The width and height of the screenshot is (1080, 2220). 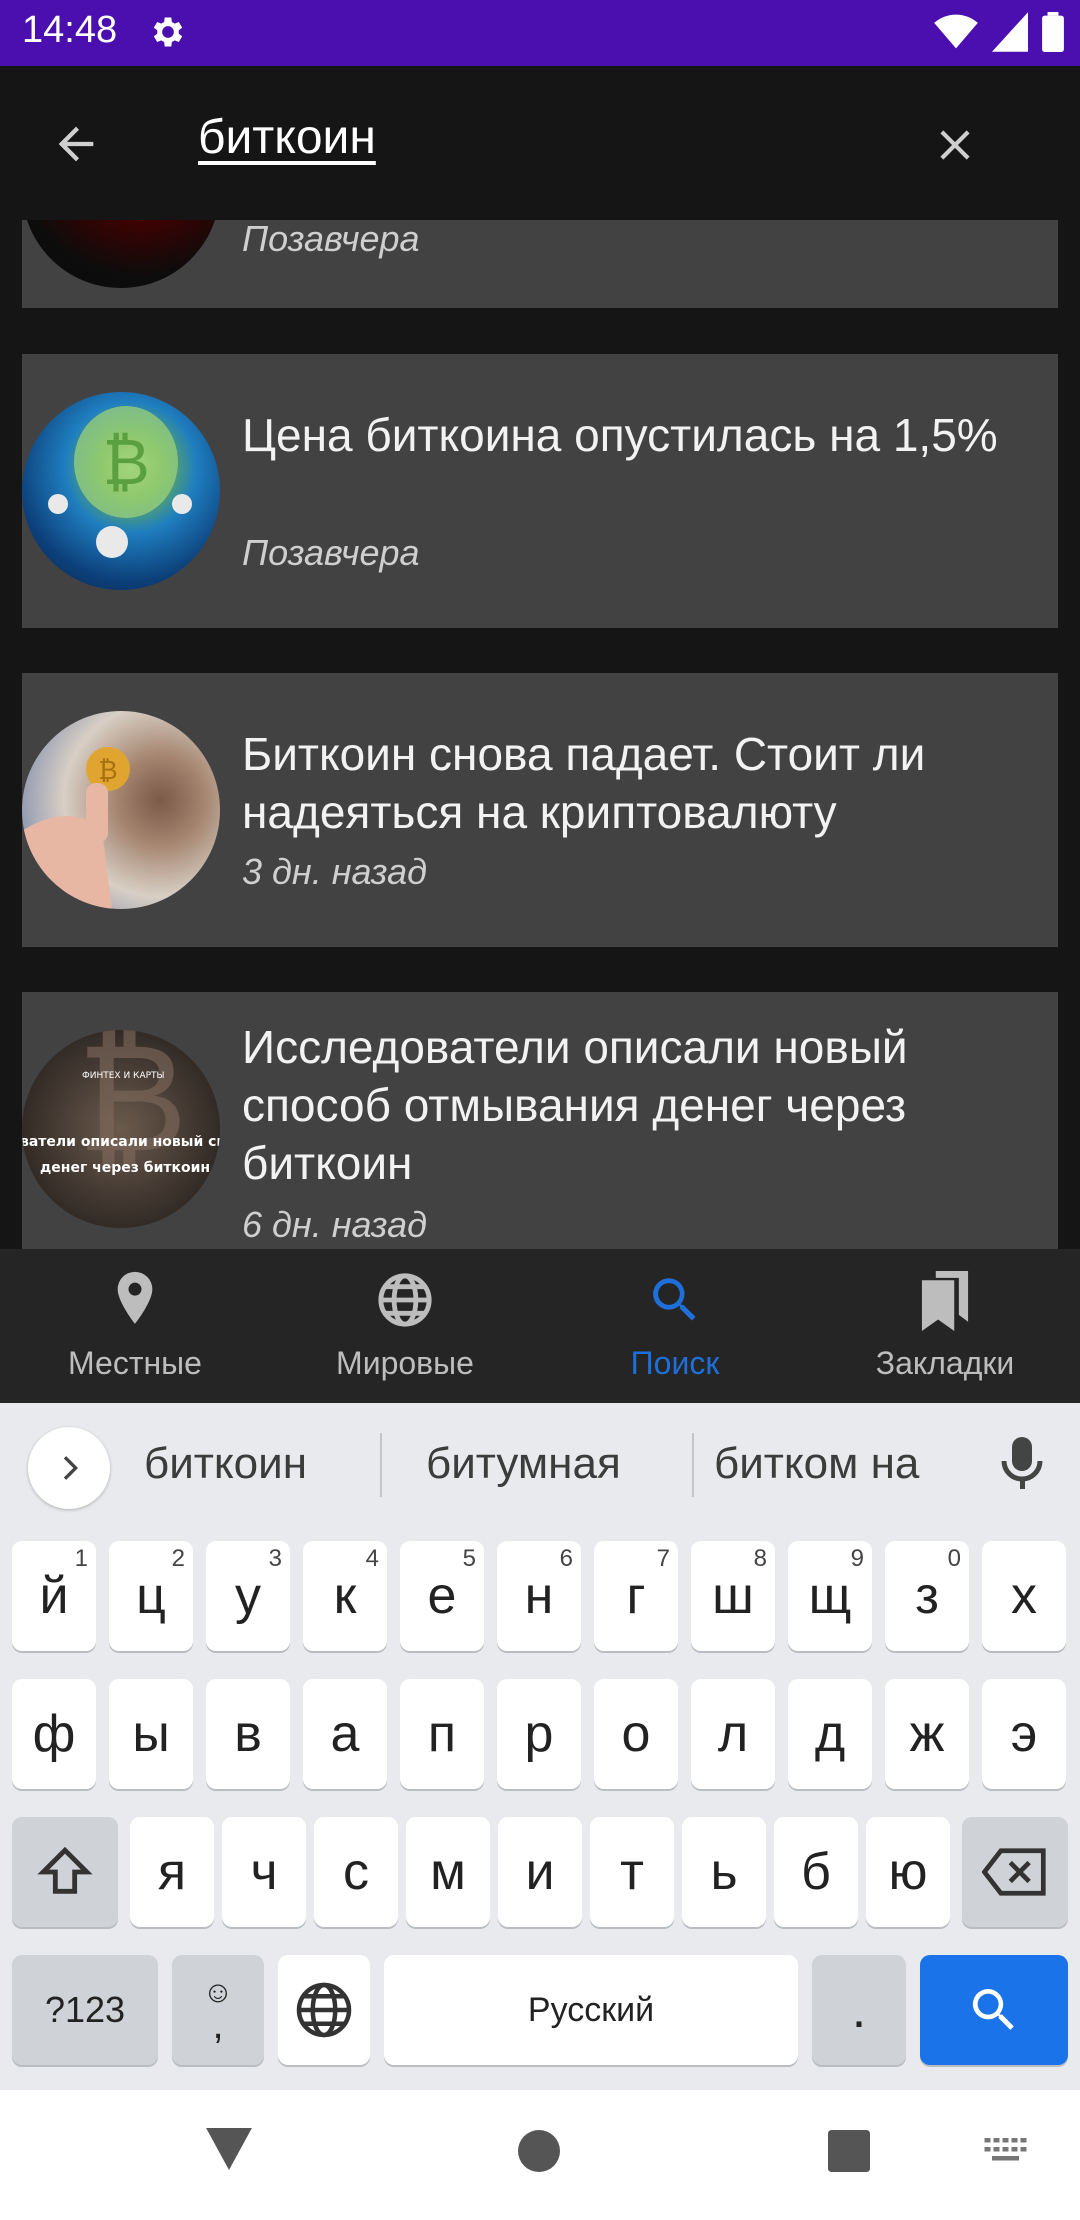 I want to click on nav-item-world: Мировые, so click(x=405, y=1326).